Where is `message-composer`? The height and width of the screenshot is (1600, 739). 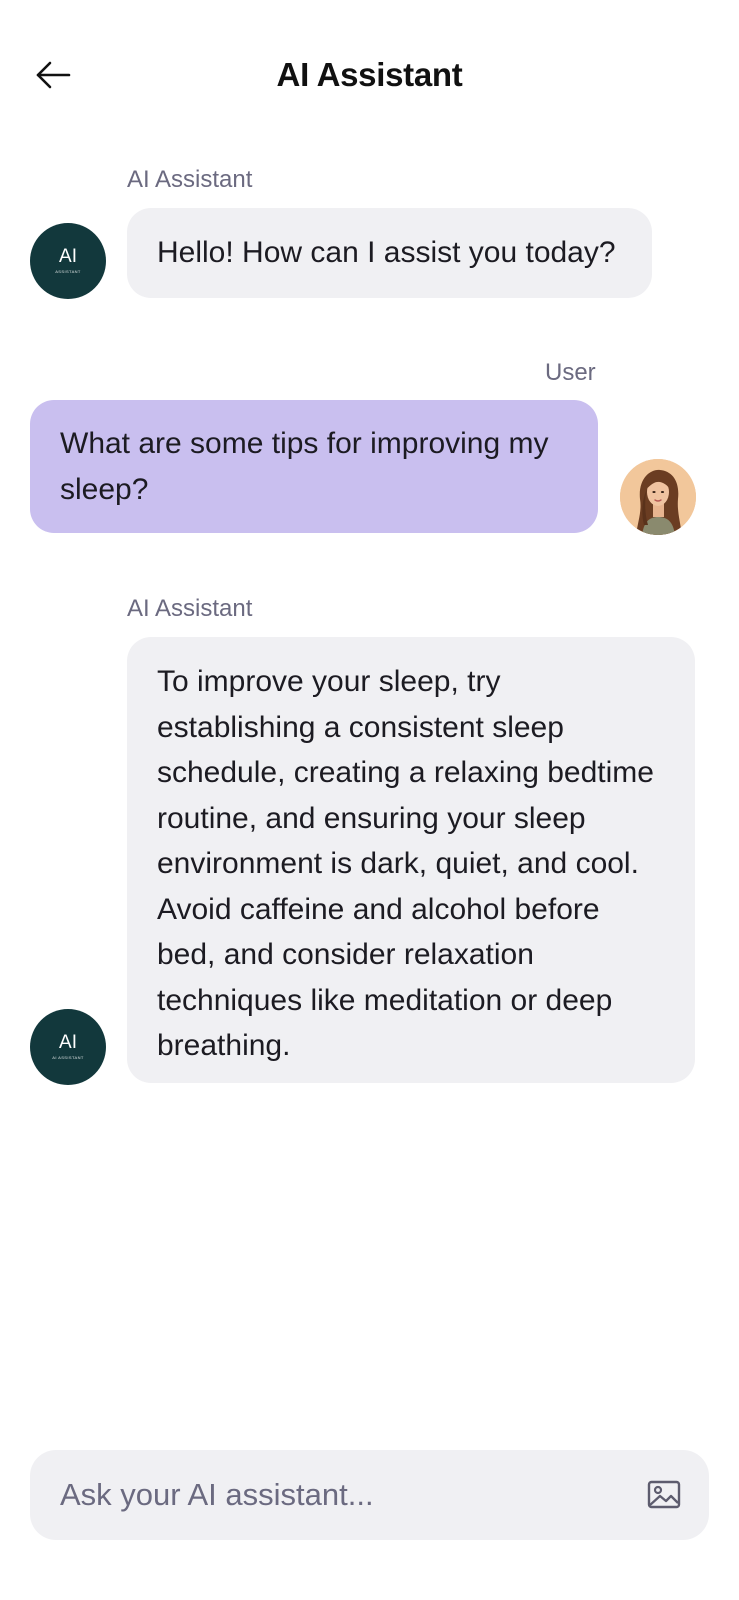
message-composer is located at coordinates (369, 1495).